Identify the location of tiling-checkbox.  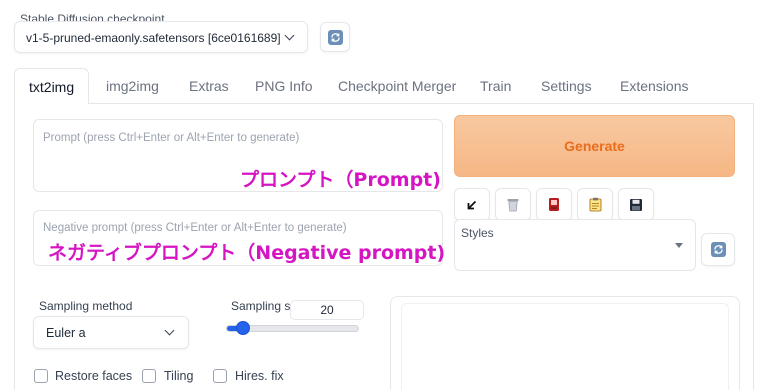
(149, 376).